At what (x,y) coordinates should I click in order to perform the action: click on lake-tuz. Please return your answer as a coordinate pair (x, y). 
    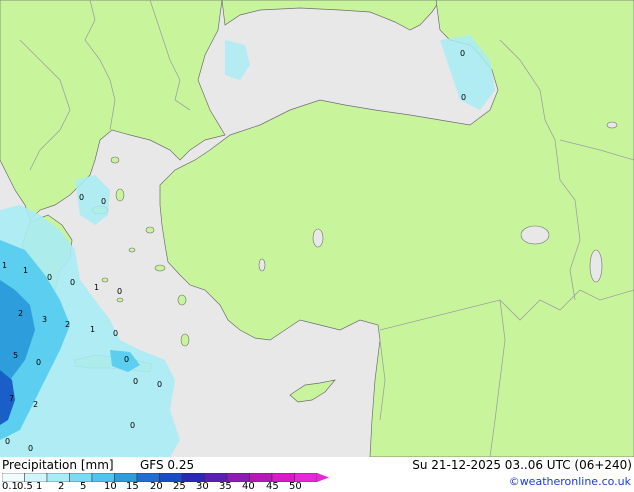
    Looking at the image, I should click on (318, 238).